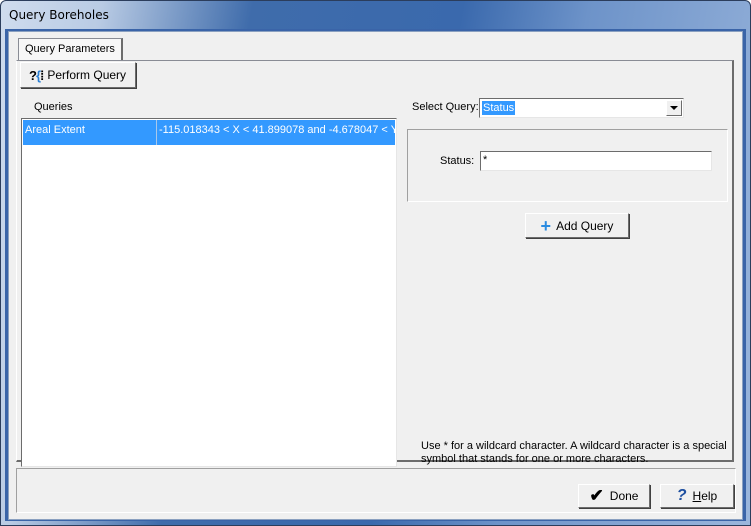 This screenshot has width=751, height=526. What do you see at coordinates (624, 496) in the screenshot?
I see `done-label: Done` at bounding box center [624, 496].